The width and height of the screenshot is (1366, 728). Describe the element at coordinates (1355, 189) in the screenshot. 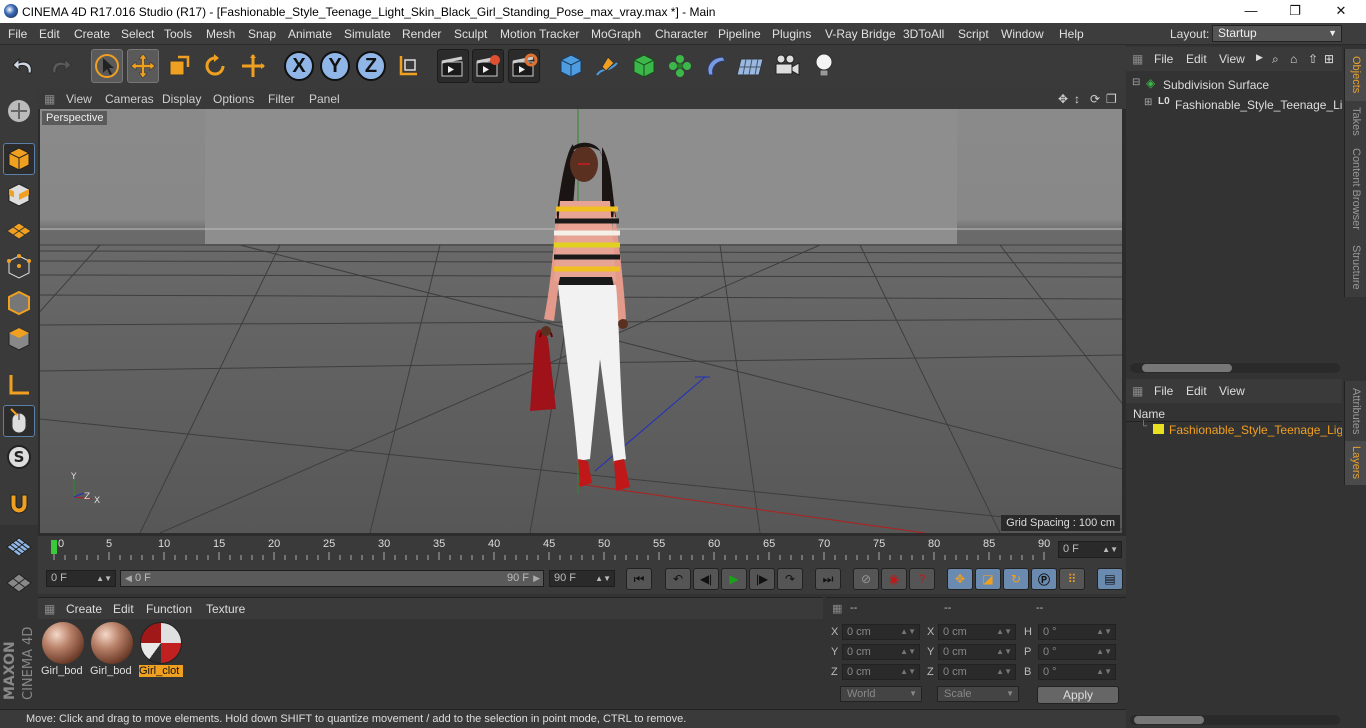

I see `tab-content-browser: Content Browser` at that location.